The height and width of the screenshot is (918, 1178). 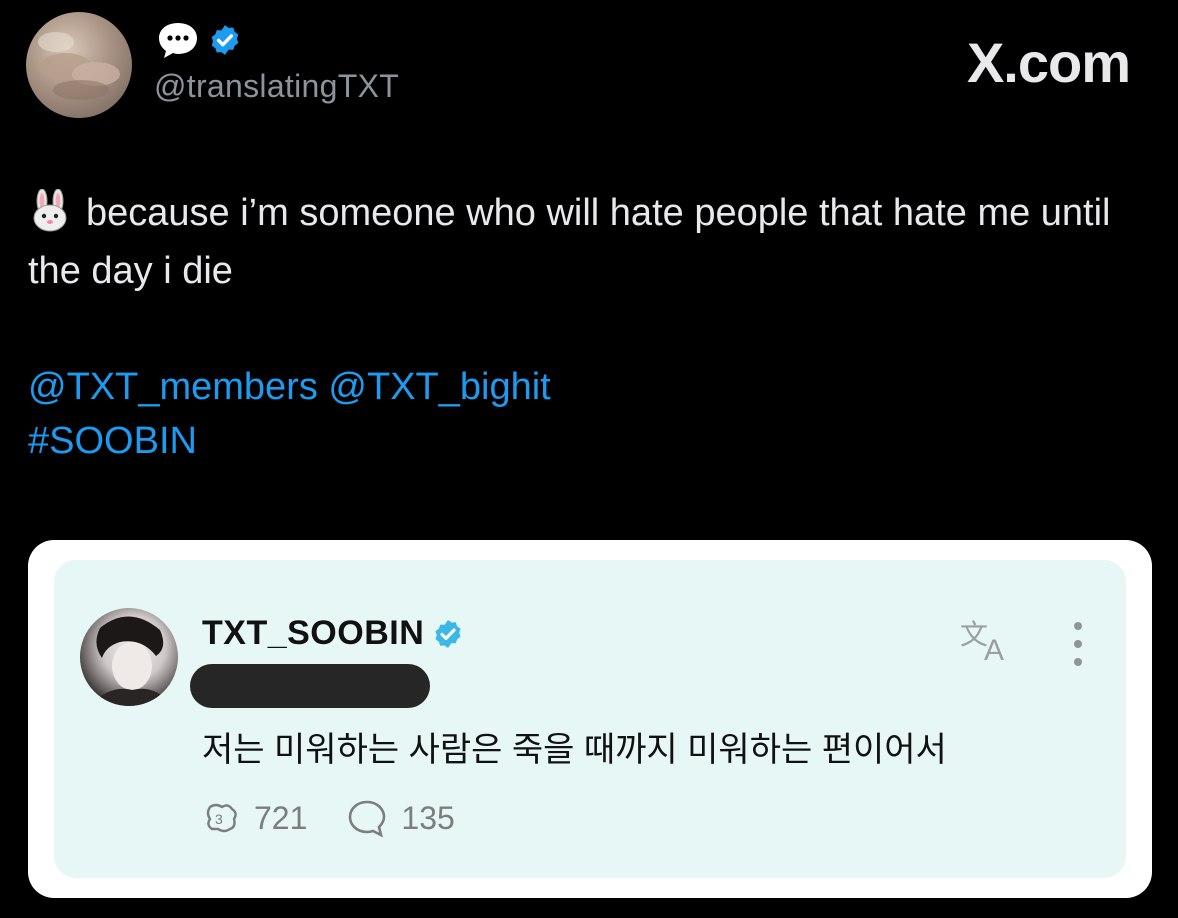 I want to click on site-watermark: X.com, so click(x=1048, y=62).